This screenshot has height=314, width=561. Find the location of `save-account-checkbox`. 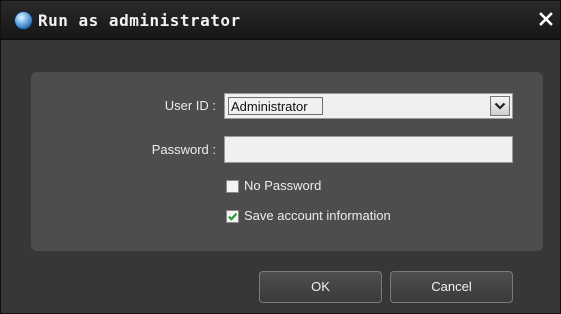

save-account-checkbox is located at coordinates (232, 216).